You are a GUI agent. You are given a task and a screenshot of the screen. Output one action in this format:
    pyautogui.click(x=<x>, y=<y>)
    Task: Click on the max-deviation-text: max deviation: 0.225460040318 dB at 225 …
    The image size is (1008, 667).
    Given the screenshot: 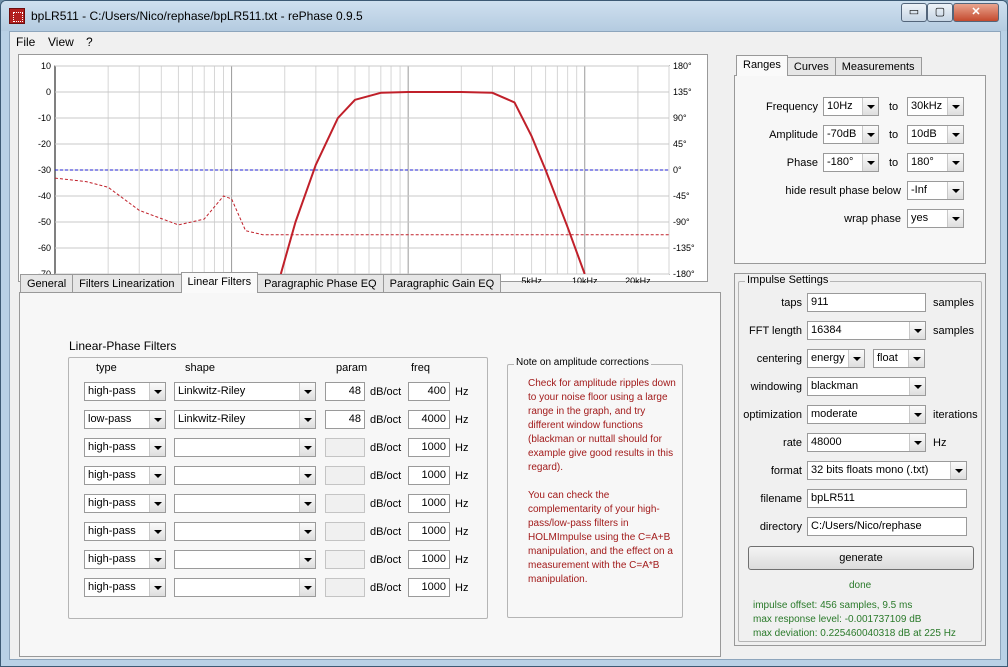 What is the action you would take?
    pyautogui.click(x=854, y=633)
    